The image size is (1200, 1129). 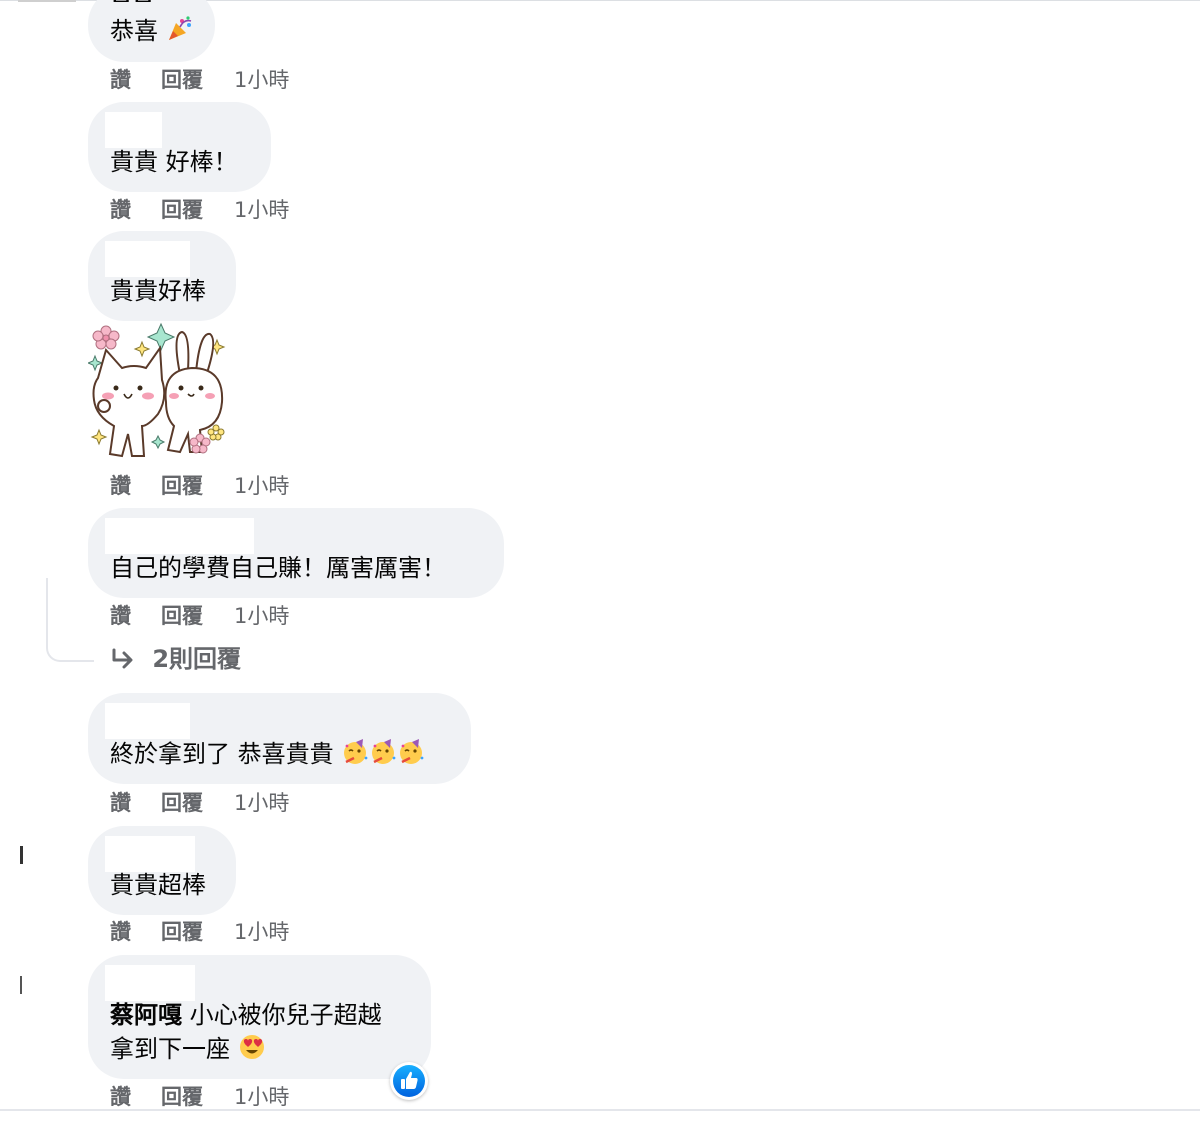 I want to click on like-reaction-icon, so click(x=409, y=1081).